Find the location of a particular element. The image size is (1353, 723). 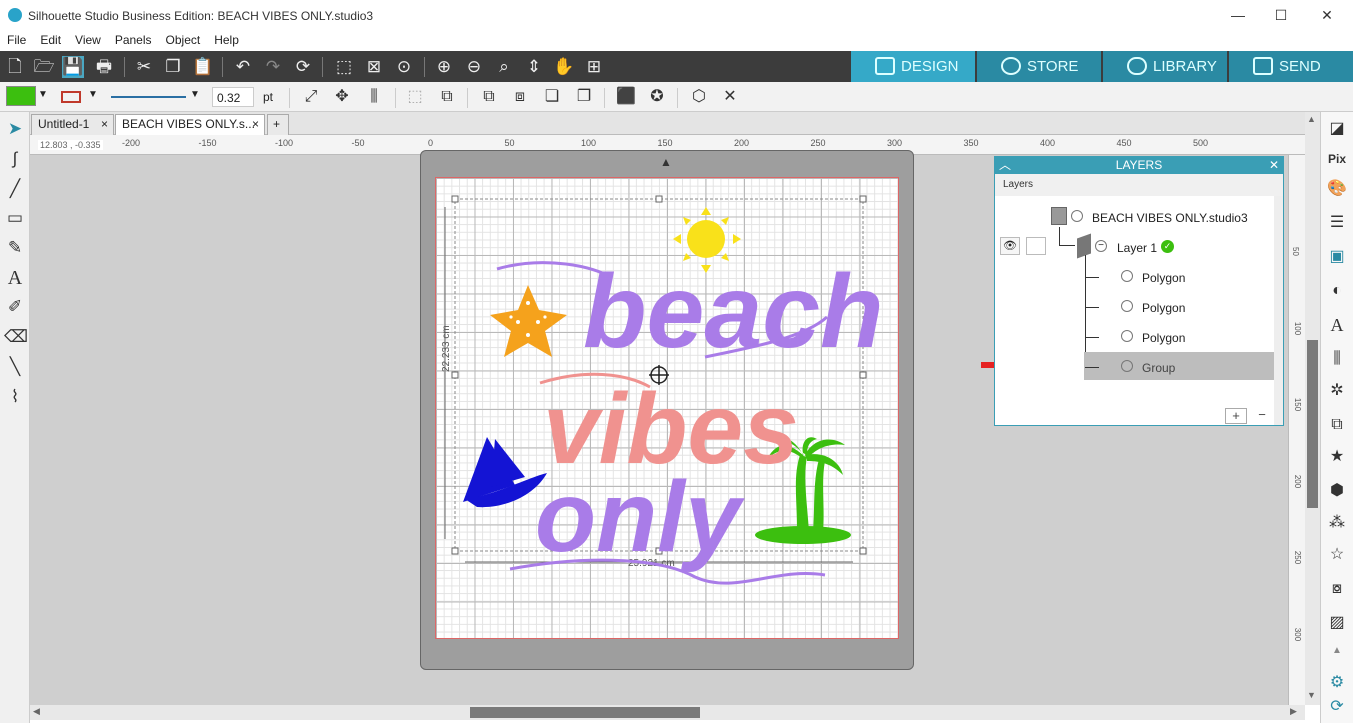

ungroup-icon: ⧉ is located at coordinates (447, 97).